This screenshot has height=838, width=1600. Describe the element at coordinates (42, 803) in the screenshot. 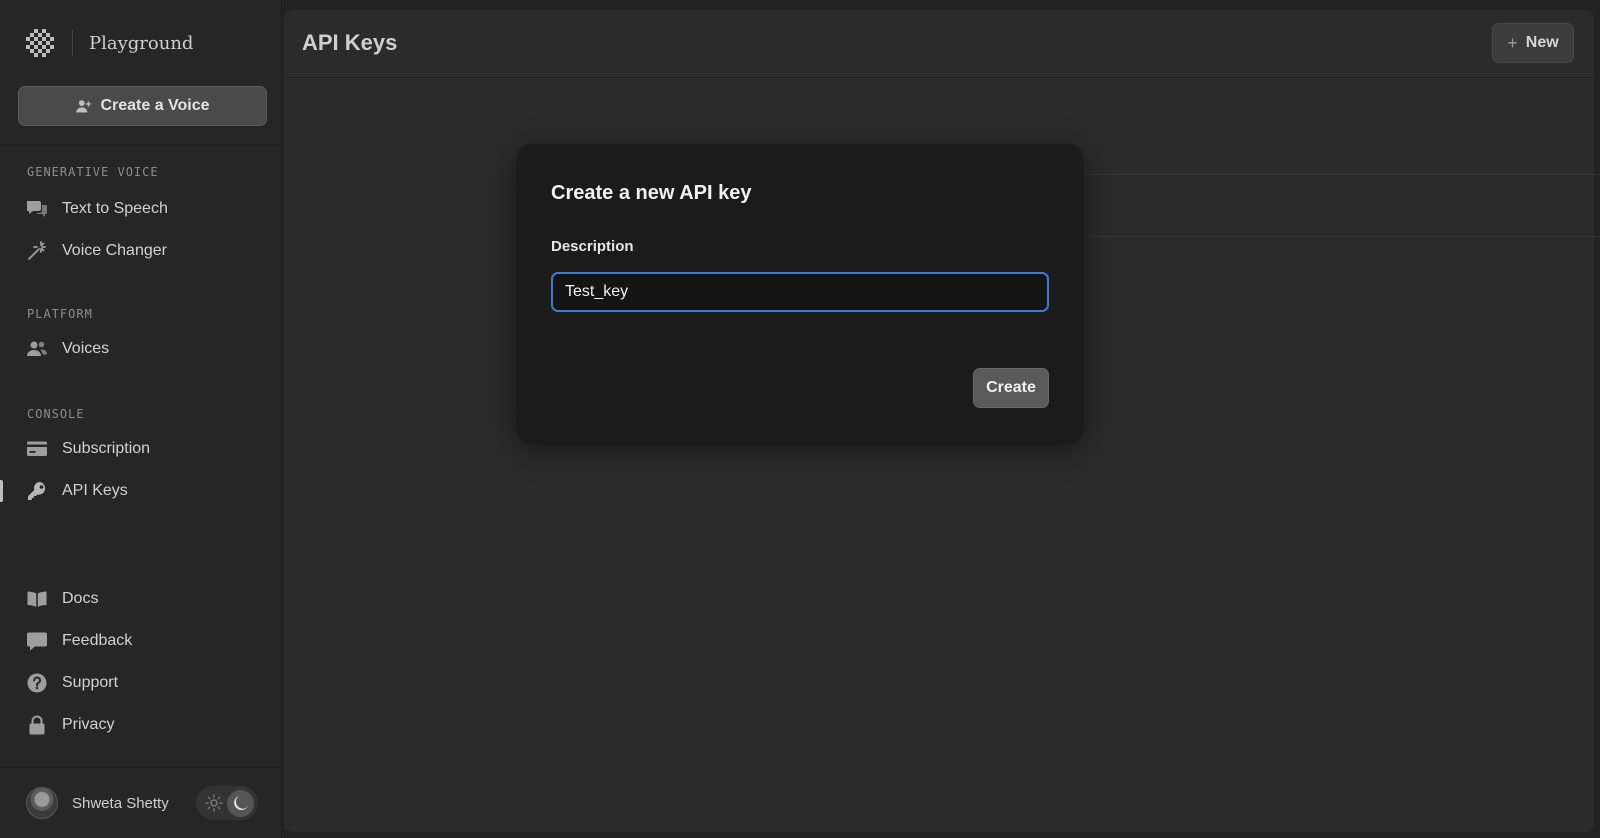

I see `avatar` at that location.